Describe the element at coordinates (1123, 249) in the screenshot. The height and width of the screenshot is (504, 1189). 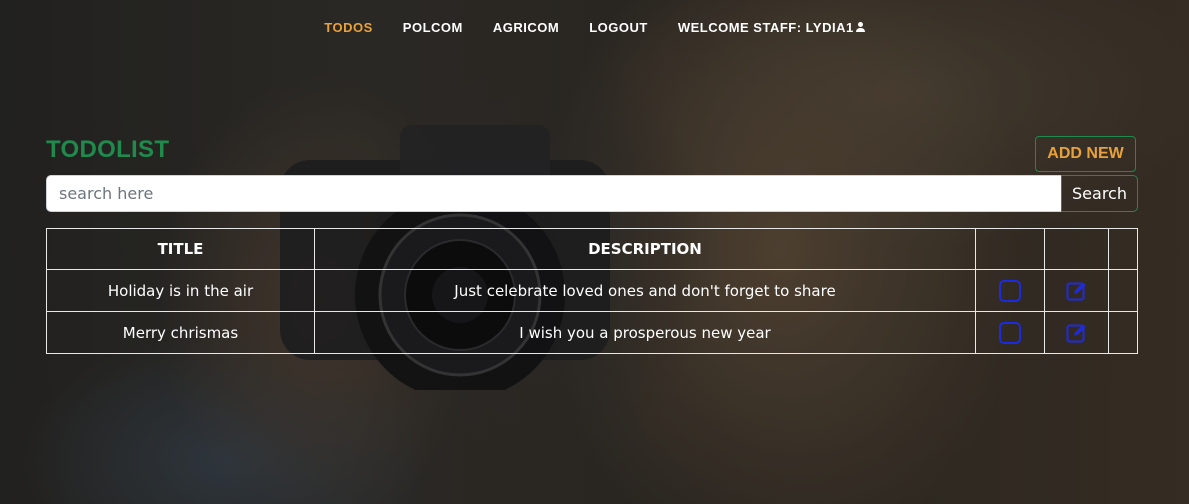
I see `header-extra` at that location.